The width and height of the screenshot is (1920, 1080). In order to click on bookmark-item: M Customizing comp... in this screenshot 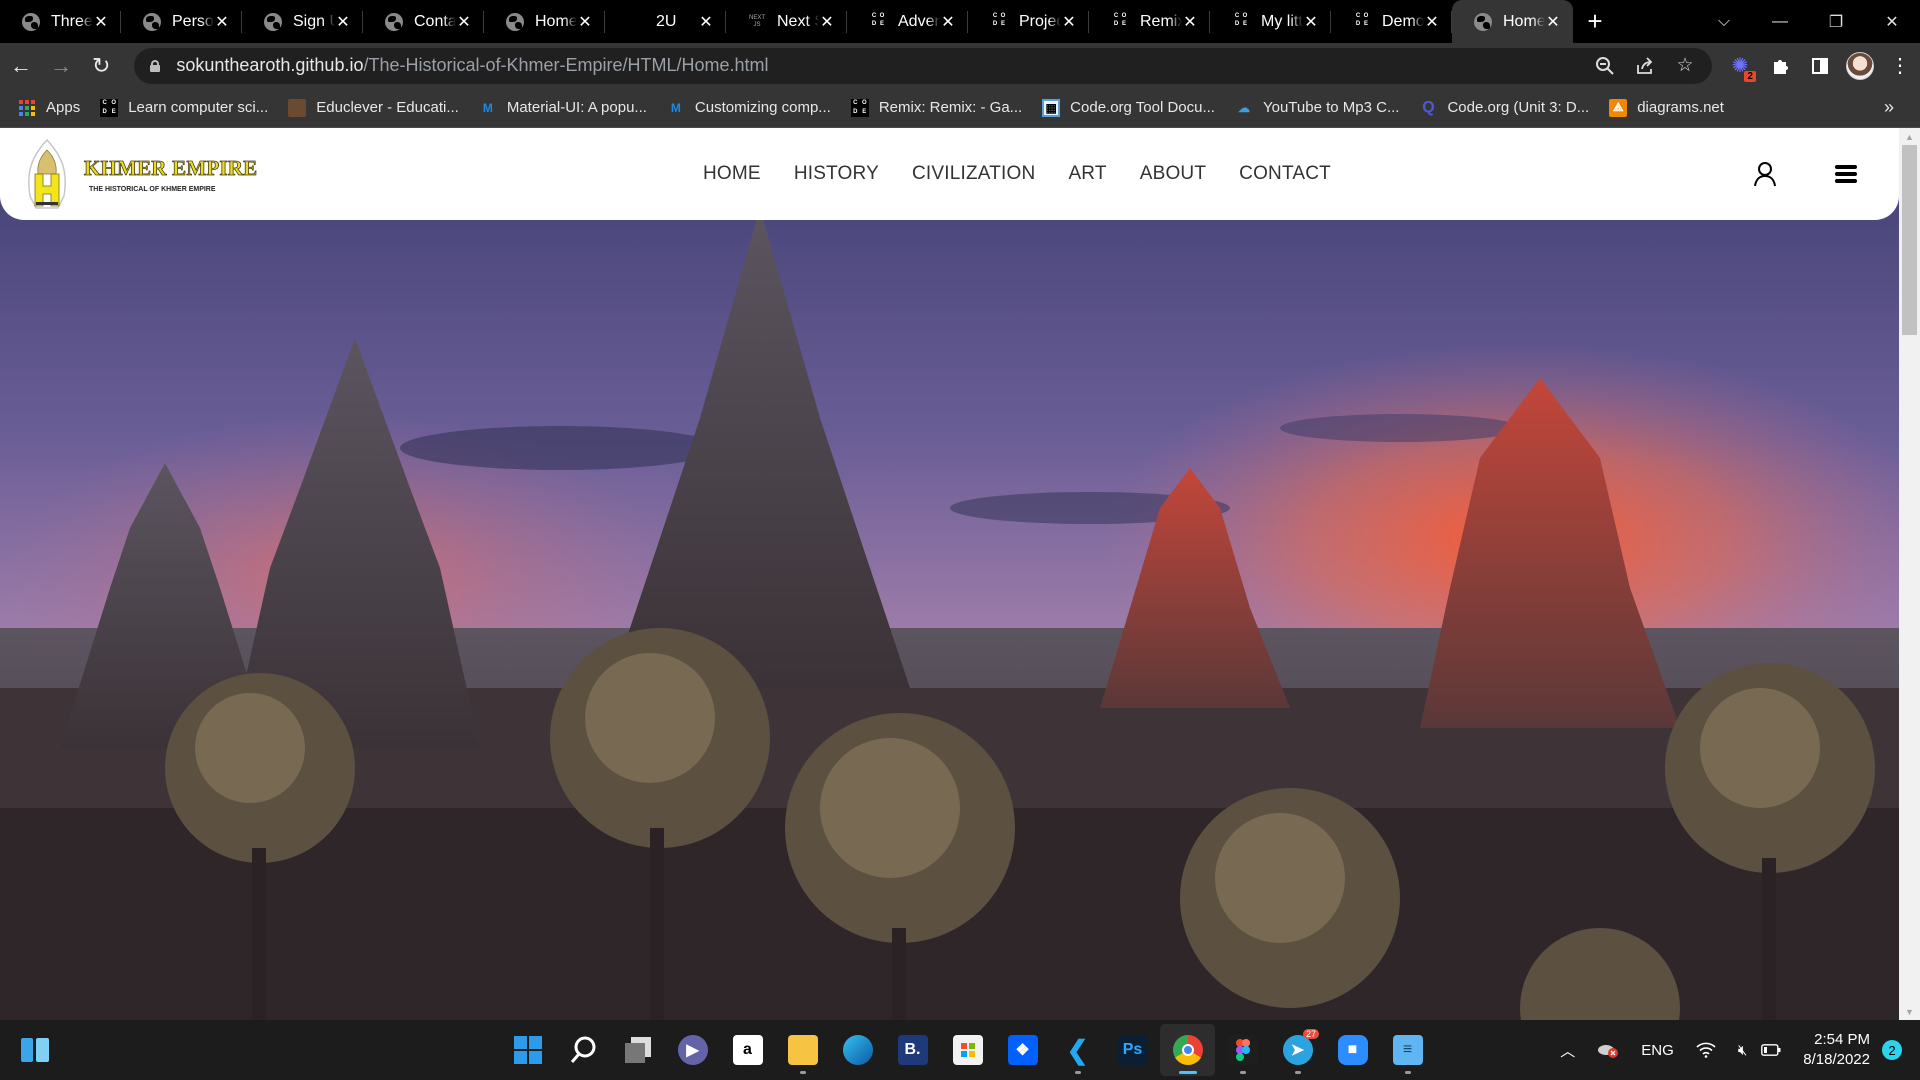, I will do `click(749, 108)`.